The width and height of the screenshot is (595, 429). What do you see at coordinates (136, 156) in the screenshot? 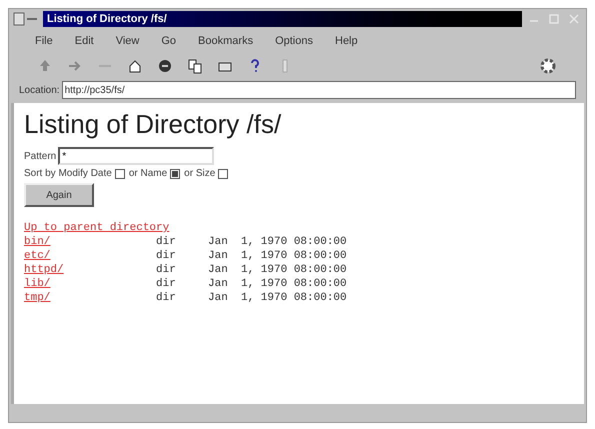
I see `pattern-field: *` at bounding box center [136, 156].